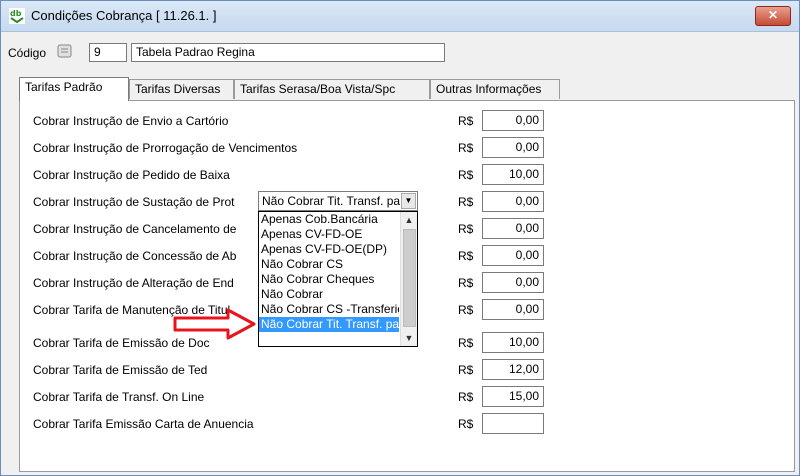  What do you see at coordinates (495, 89) in the screenshot?
I see `tab-outras-informacoes: Outras Informações` at bounding box center [495, 89].